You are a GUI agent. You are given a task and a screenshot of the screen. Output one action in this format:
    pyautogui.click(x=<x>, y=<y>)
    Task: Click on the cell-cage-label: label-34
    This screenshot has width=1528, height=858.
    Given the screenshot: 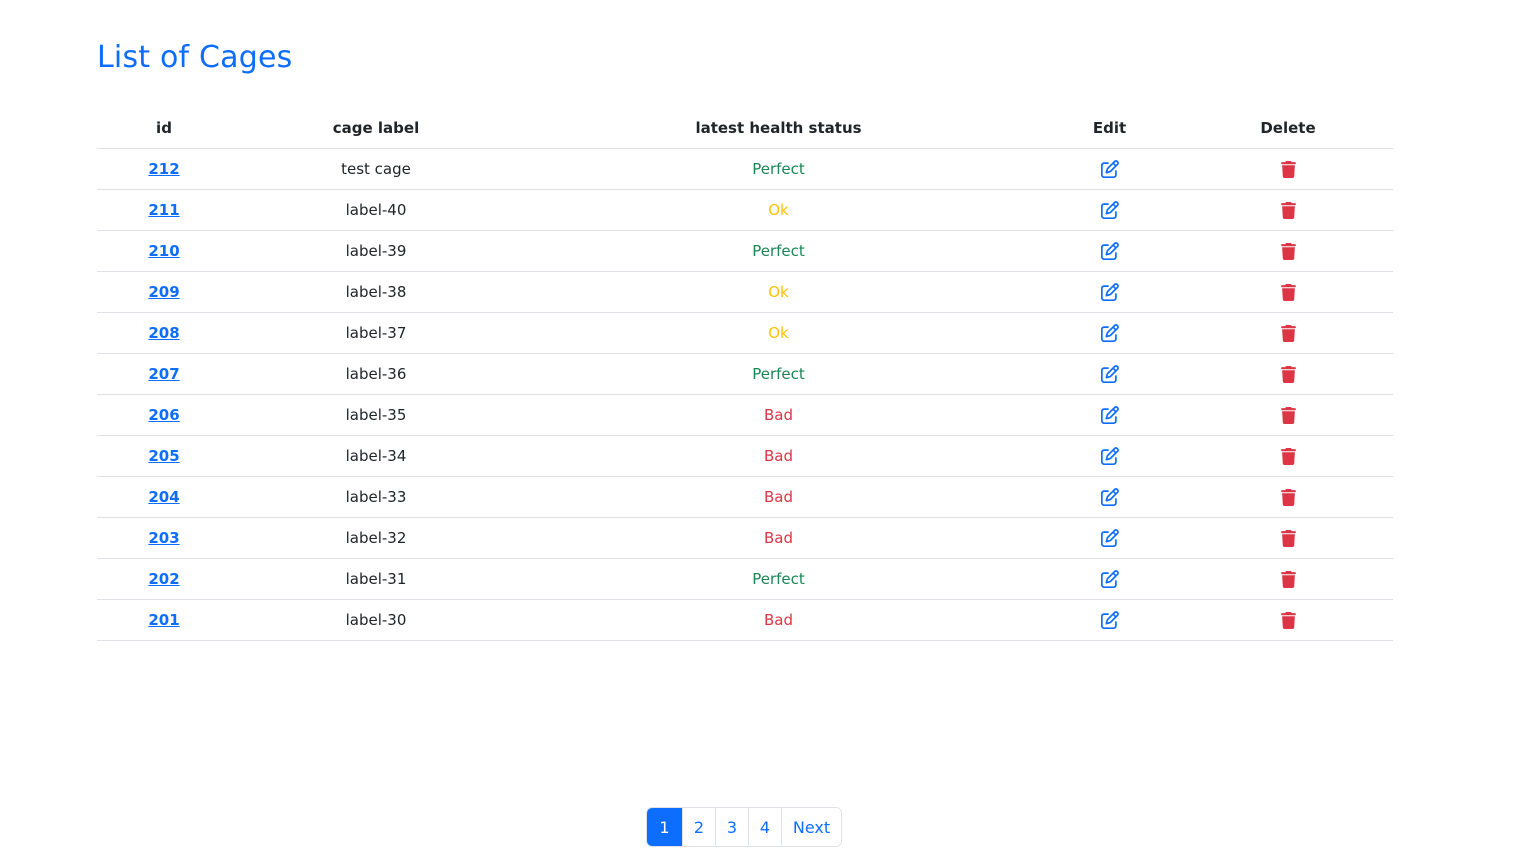 What is the action you would take?
    pyautogui.click(x=376, y=456)
    